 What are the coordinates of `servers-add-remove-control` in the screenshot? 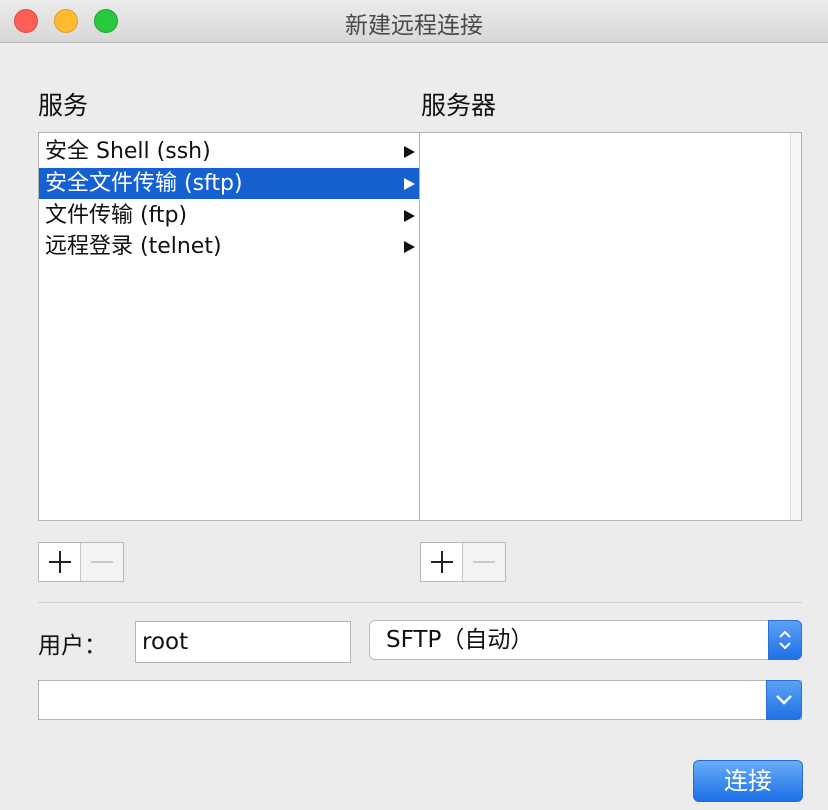 It's located at (463, 562).